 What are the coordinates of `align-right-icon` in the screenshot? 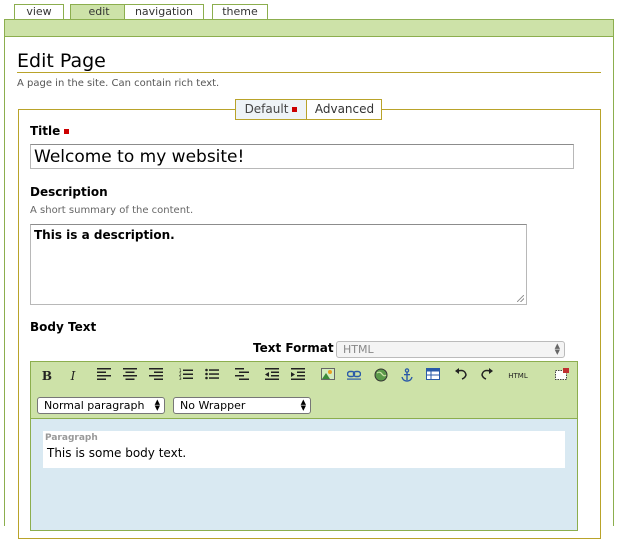 It's located at (156, 376).